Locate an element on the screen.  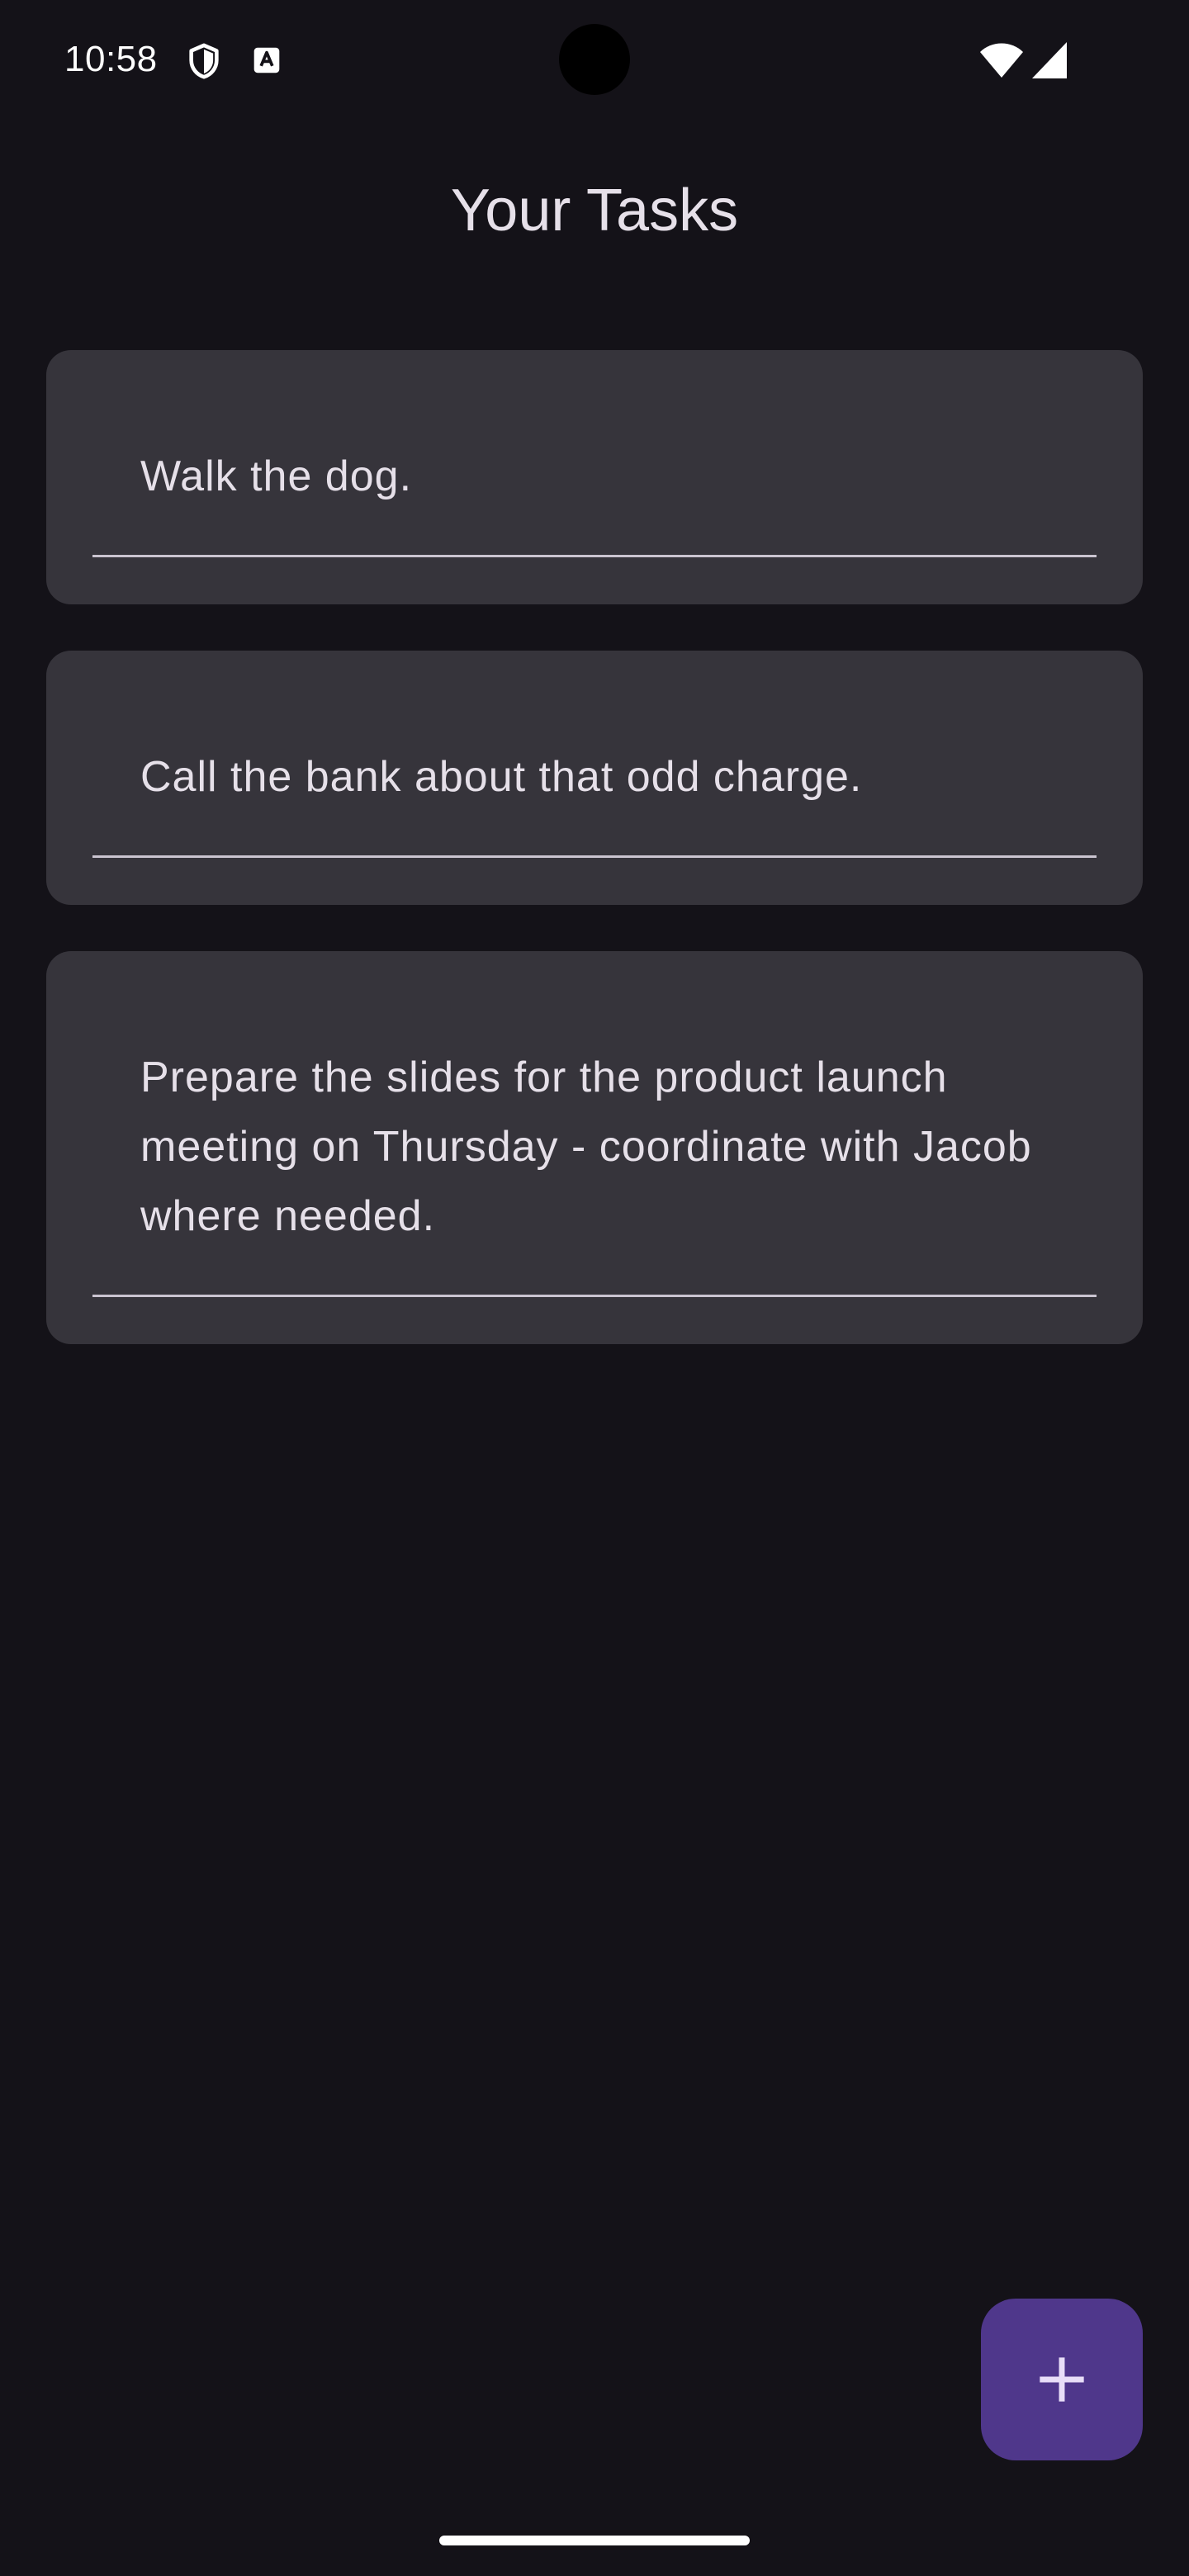
add-task-button is located at coordinates (1062, 2379).